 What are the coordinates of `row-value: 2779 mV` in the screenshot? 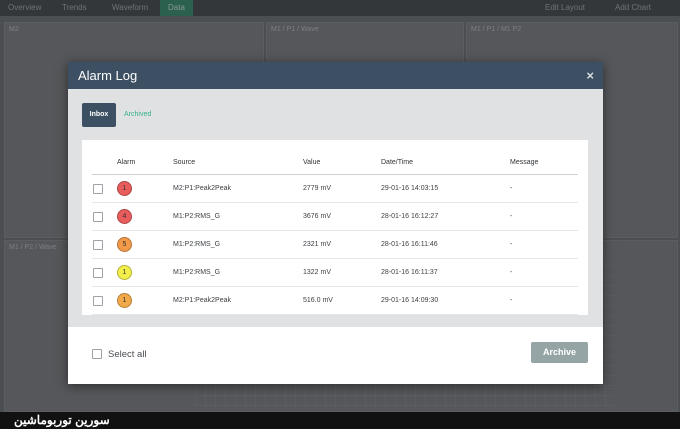 It's located at (341, 188).